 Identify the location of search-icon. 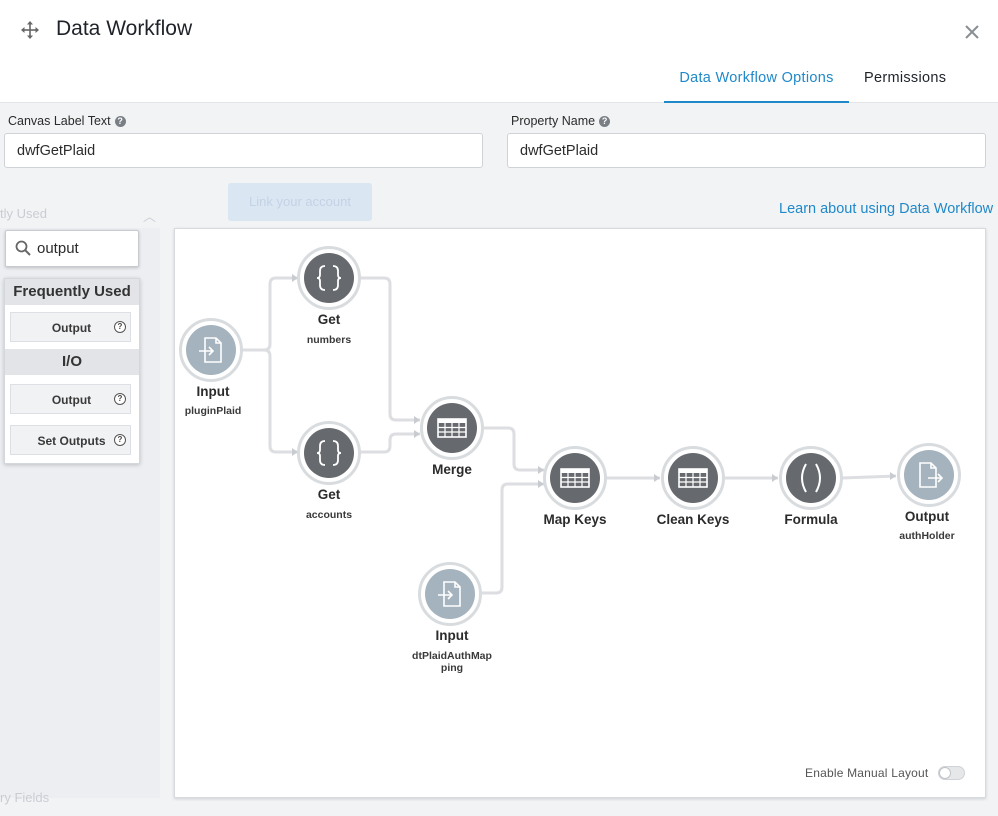
(23, 248).